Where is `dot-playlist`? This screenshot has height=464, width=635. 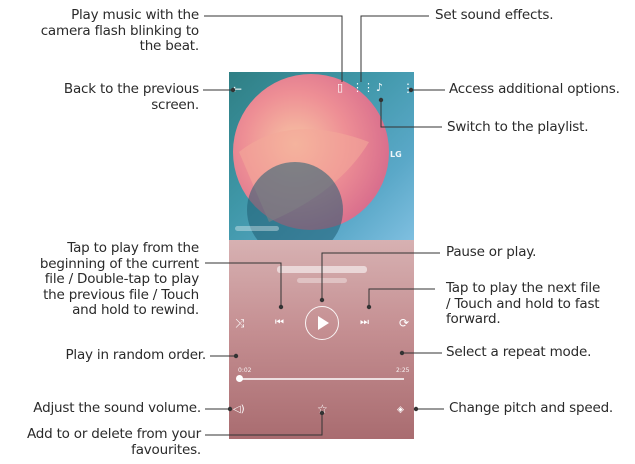 dot-playlist is located at coordinates (381, 100).